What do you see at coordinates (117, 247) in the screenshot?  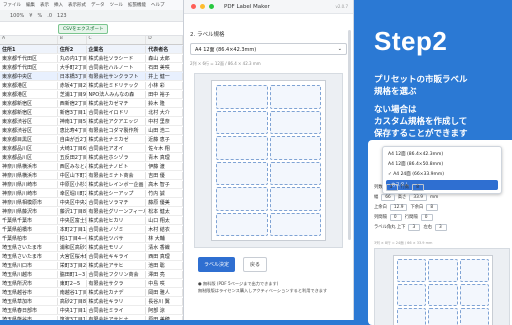 I see `table-cell: 株式会社モリノ` at bounding box center [117, 247].